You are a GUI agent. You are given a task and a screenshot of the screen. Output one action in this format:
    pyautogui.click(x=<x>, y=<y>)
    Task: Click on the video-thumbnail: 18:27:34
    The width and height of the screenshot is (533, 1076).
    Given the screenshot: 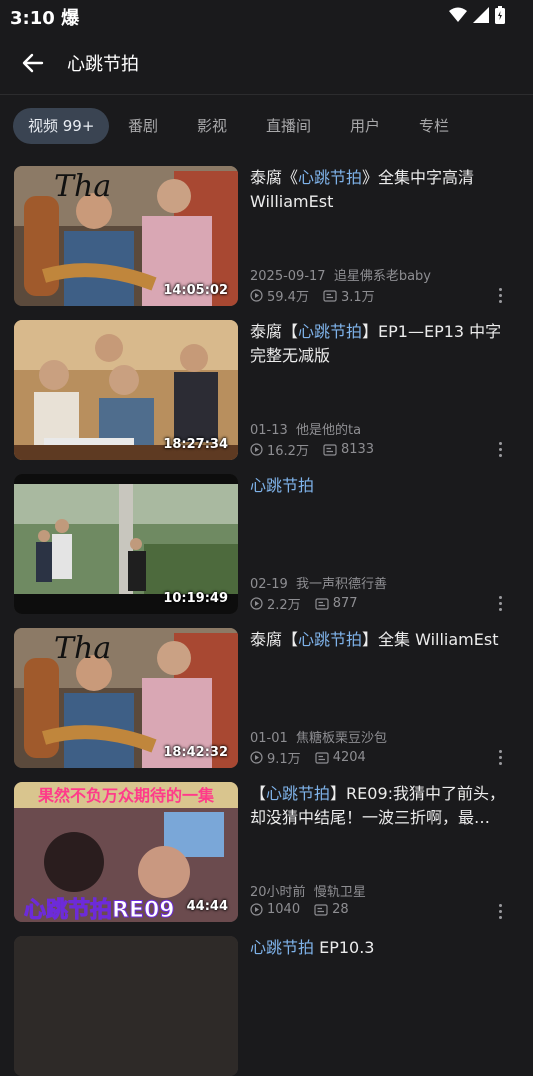 What is the action you would take?
    pyautogui.click(x=126, y=390)
    